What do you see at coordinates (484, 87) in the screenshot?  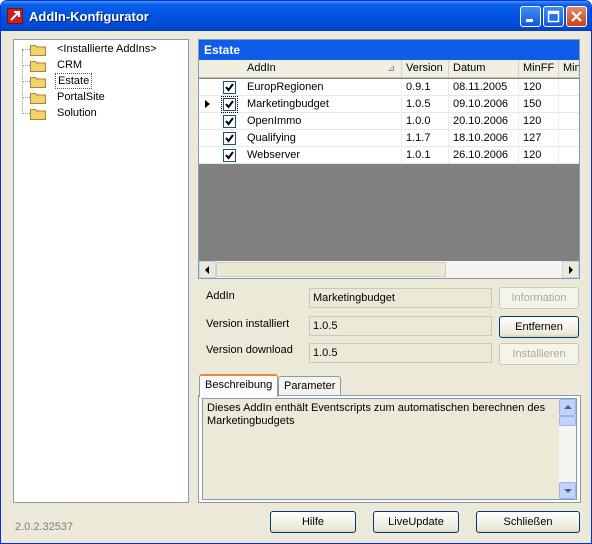 I see `cell-datum: 08.11.2005` at bounding box center [484, 87].